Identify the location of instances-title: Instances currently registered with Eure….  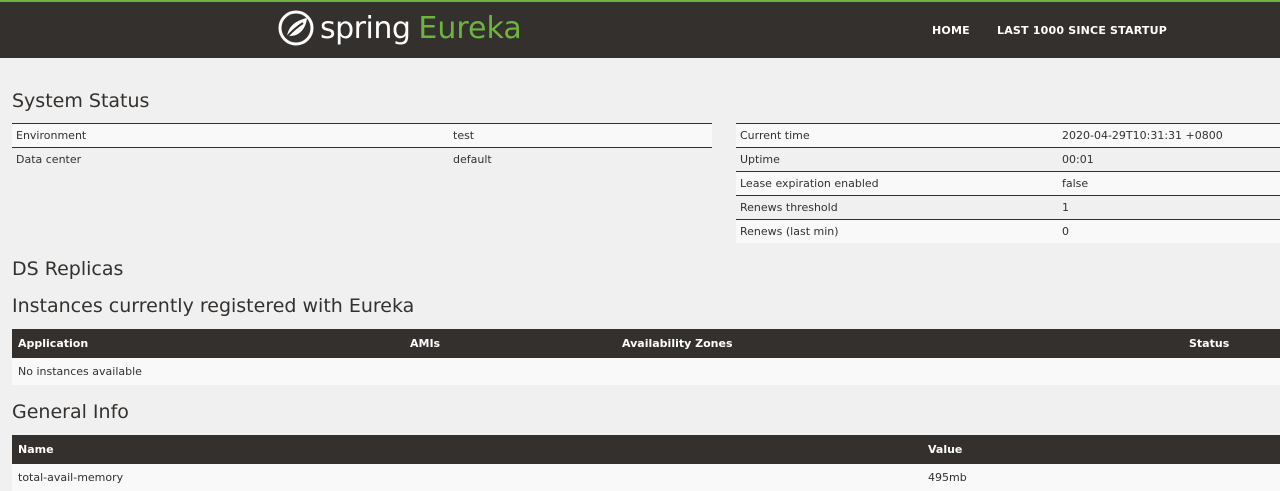
(213, 306).